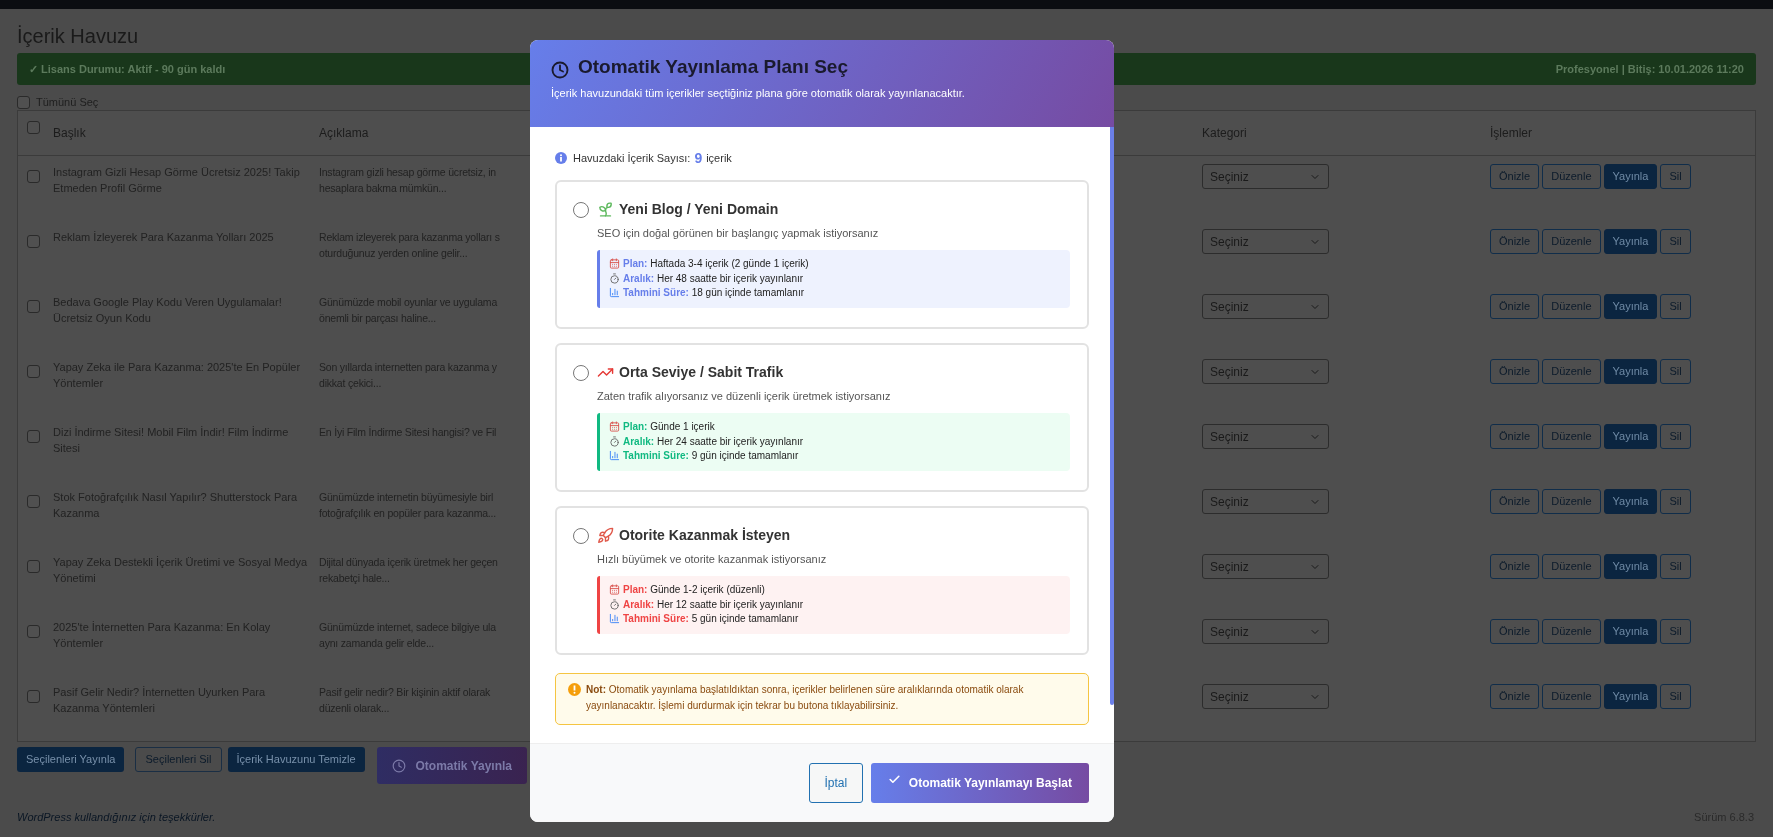 This screenshot has width=1773, height=837. Describe the element at coordinates (452, 765) in the screenshot. I see `auto-publish-button: Otomatik Yayınla` at that location.